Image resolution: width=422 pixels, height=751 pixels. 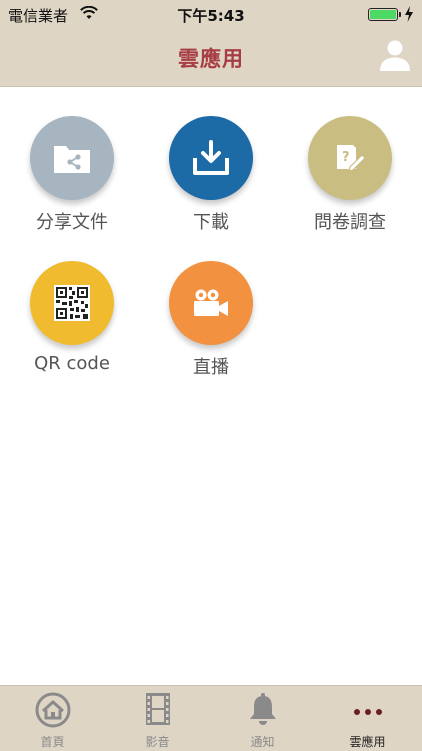 What do you see at coordinates (211, 222) in the screenshot?
I see `app-label: 下載` at bounding box center [211, 222].